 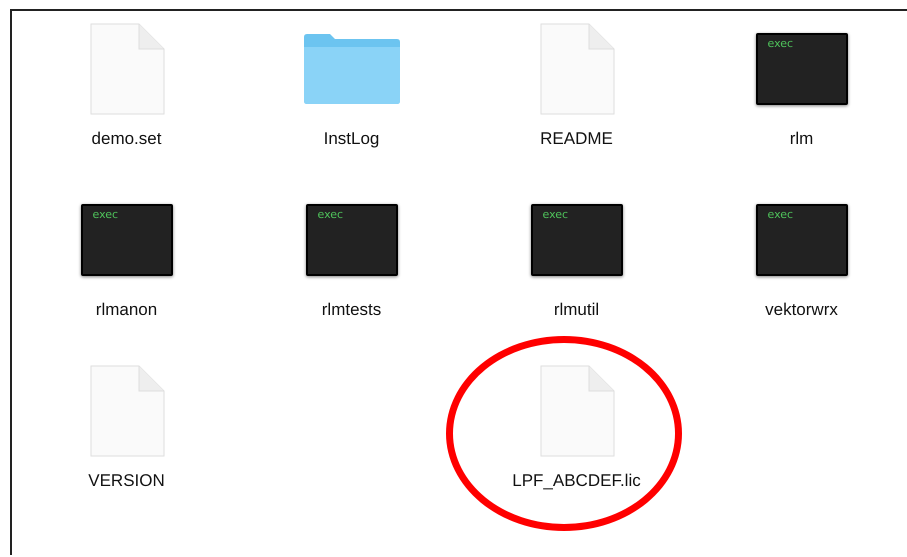 I want to click on file-name: VERSION, so click(x=126, y=481).